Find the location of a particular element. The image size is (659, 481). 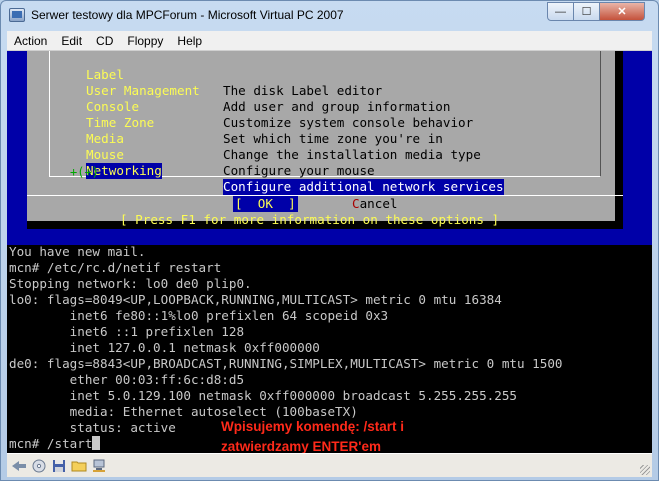

console-line: inet6 ::1 prefixlen 128 is located at coordinates (127, 331).